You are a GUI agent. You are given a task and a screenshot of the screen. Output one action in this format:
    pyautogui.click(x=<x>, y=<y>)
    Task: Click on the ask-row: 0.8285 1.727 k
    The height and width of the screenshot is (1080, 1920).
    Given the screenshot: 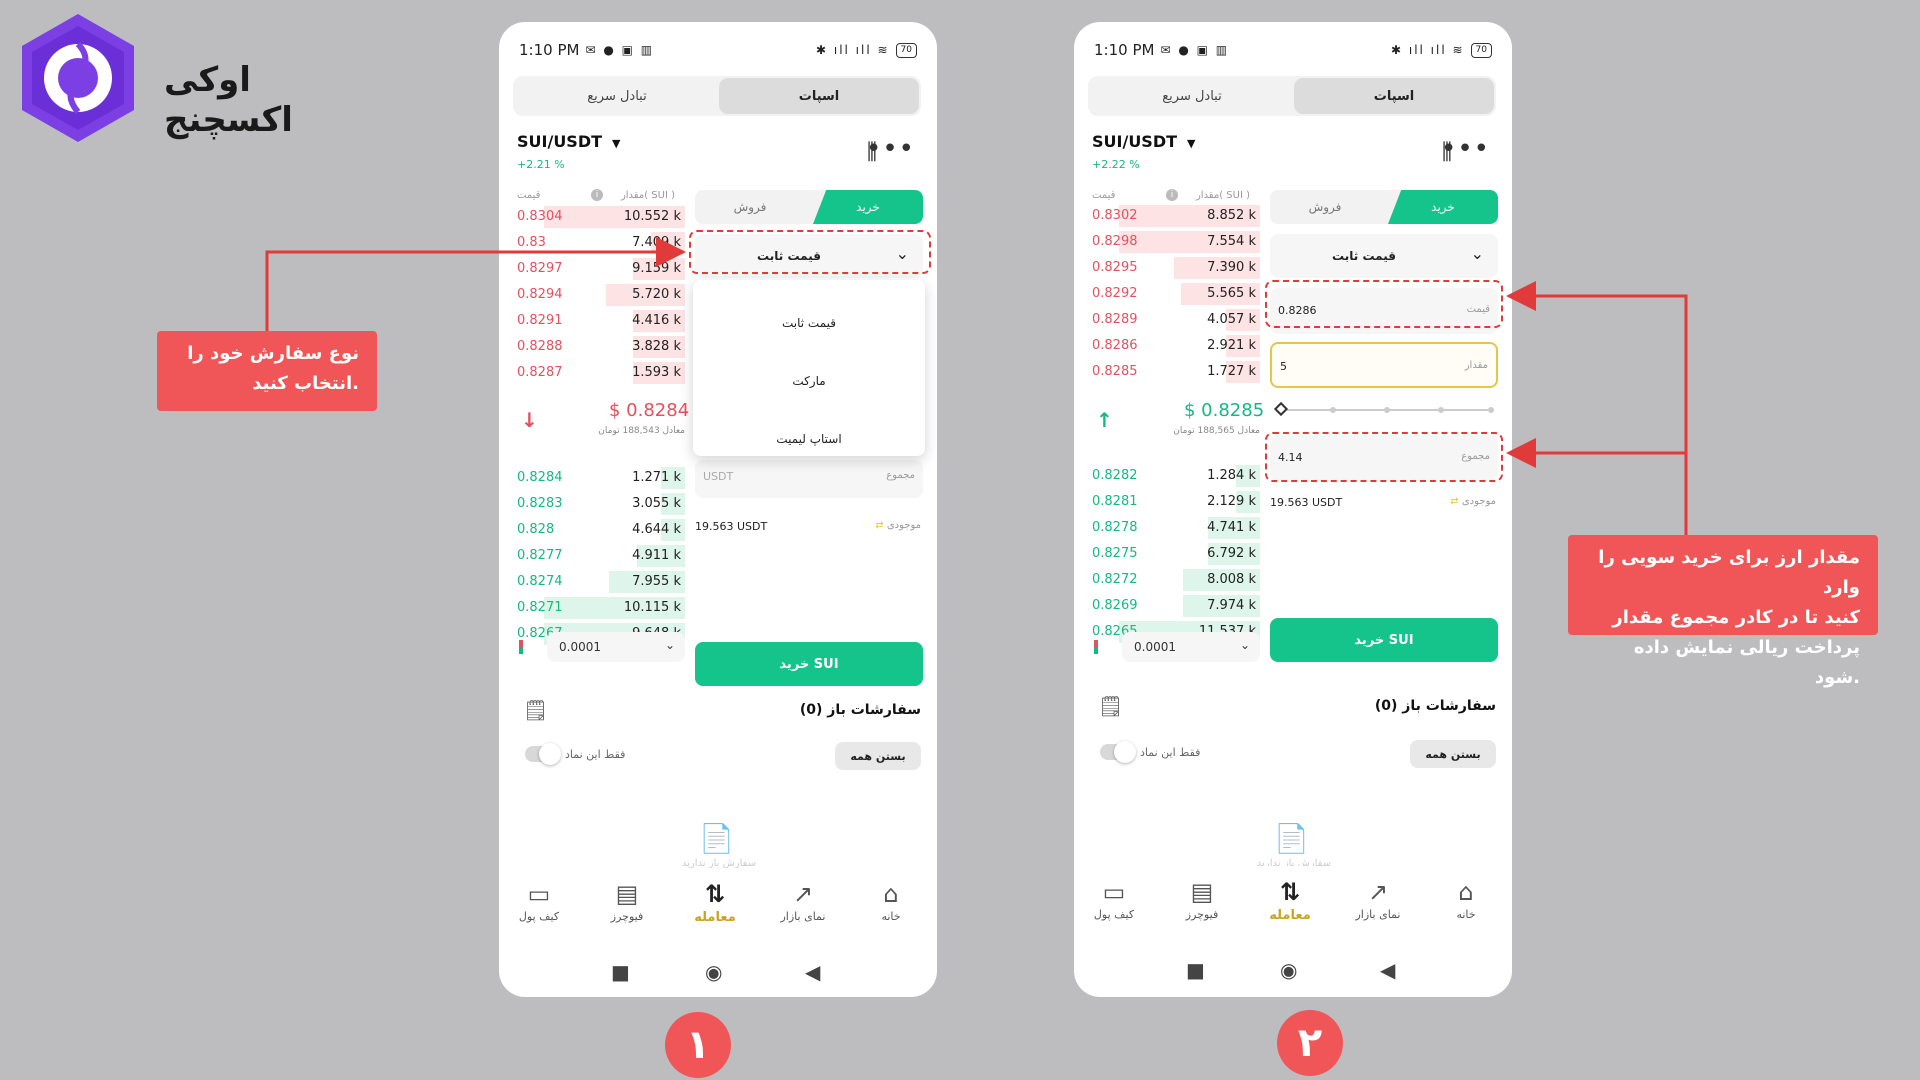 What is the action you would take?
    pyautogui.click(x=1174, y=372)
    